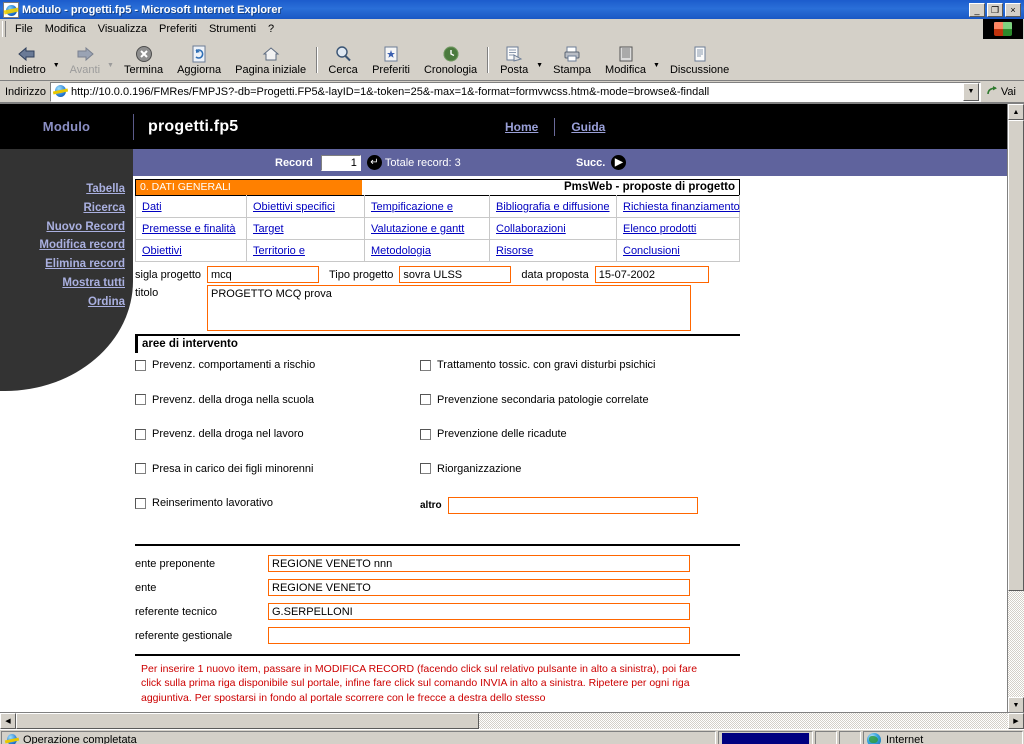  I want to click on tab-cell: Tempificazione e, so click(427, 206).